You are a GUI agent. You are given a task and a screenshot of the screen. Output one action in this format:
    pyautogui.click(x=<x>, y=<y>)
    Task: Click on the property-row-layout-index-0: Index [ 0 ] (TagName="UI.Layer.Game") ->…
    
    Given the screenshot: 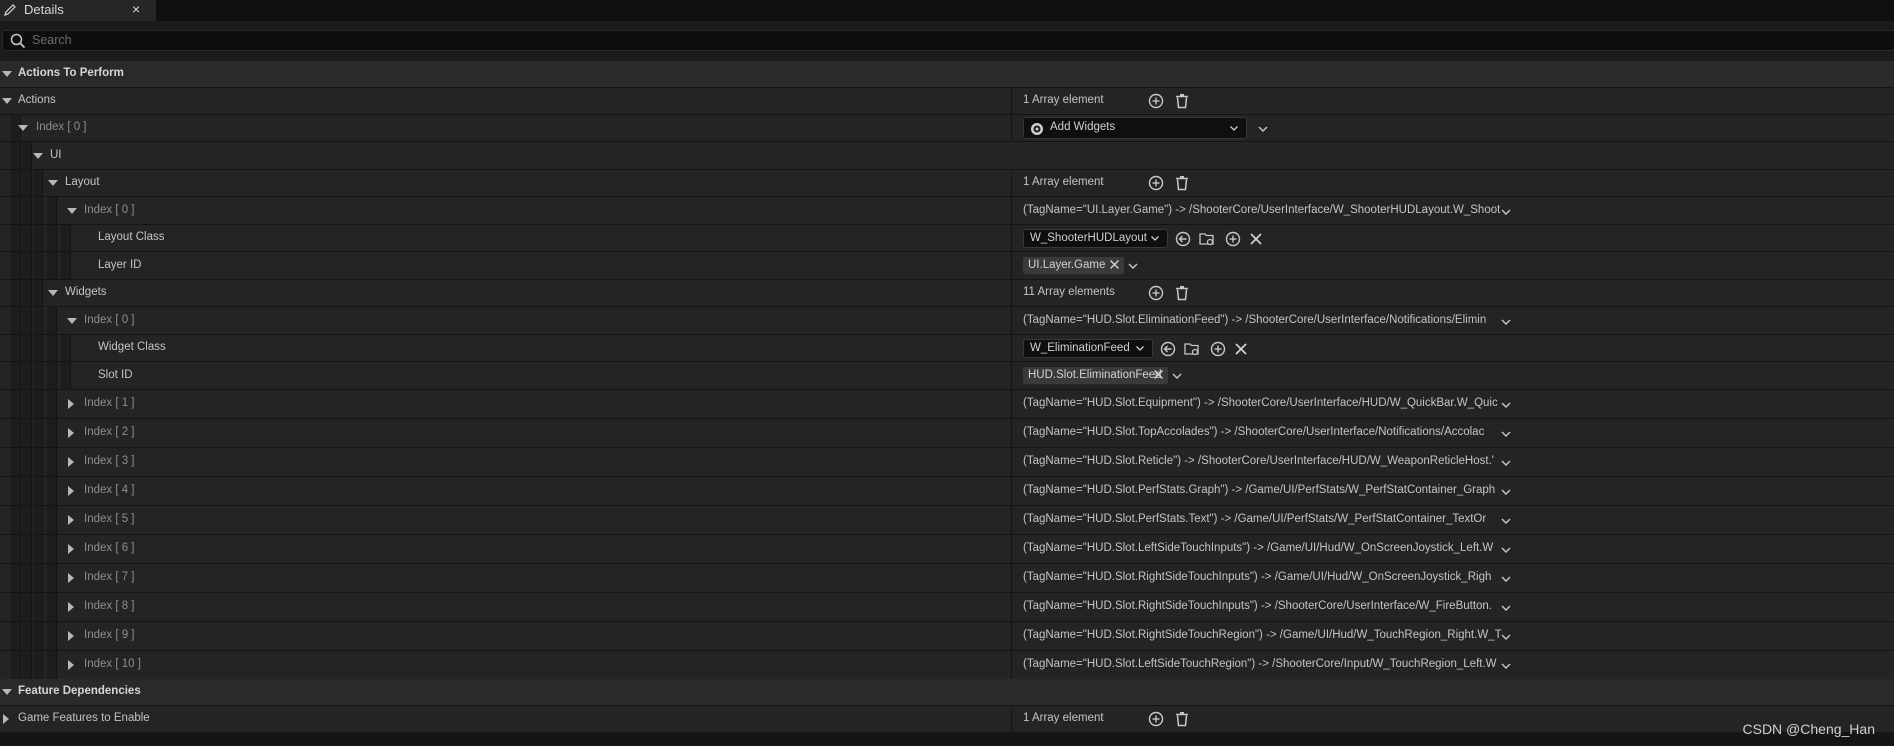 What is the action you would take?
    pyautogui.click(x=947, y=211)
    